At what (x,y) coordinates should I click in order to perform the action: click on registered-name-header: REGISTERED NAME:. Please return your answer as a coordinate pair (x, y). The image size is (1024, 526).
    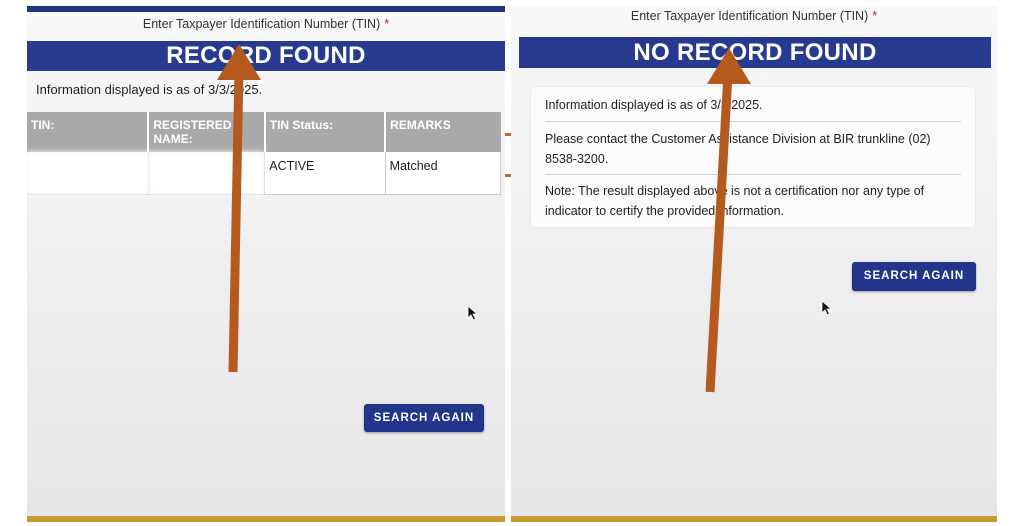
    Looking at the image, I should click on (207, 132).